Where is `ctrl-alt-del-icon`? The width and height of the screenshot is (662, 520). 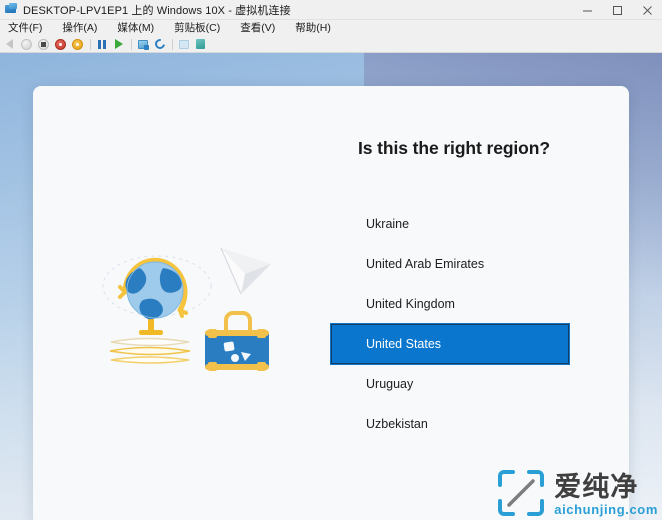
ctrl-alt-del-icon is located at coordinates (9, 44).